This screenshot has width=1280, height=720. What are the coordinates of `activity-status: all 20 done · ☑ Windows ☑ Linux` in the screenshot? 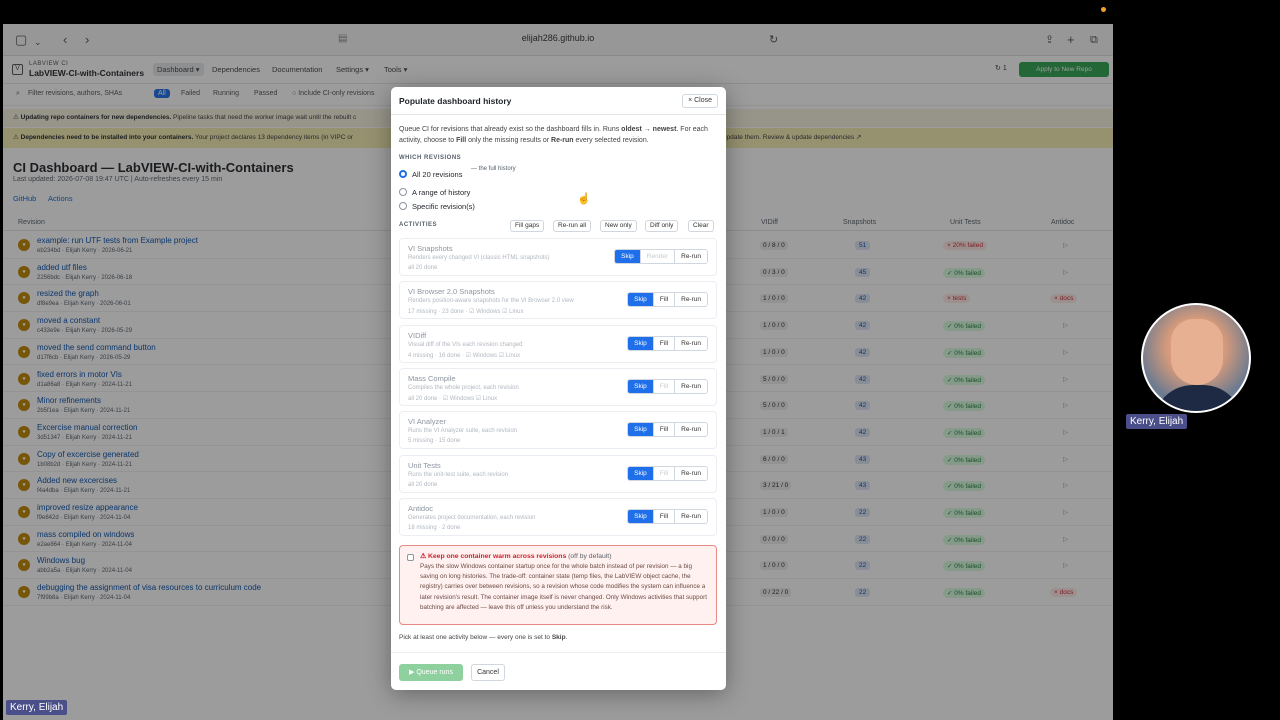 It's located at (453, 398).